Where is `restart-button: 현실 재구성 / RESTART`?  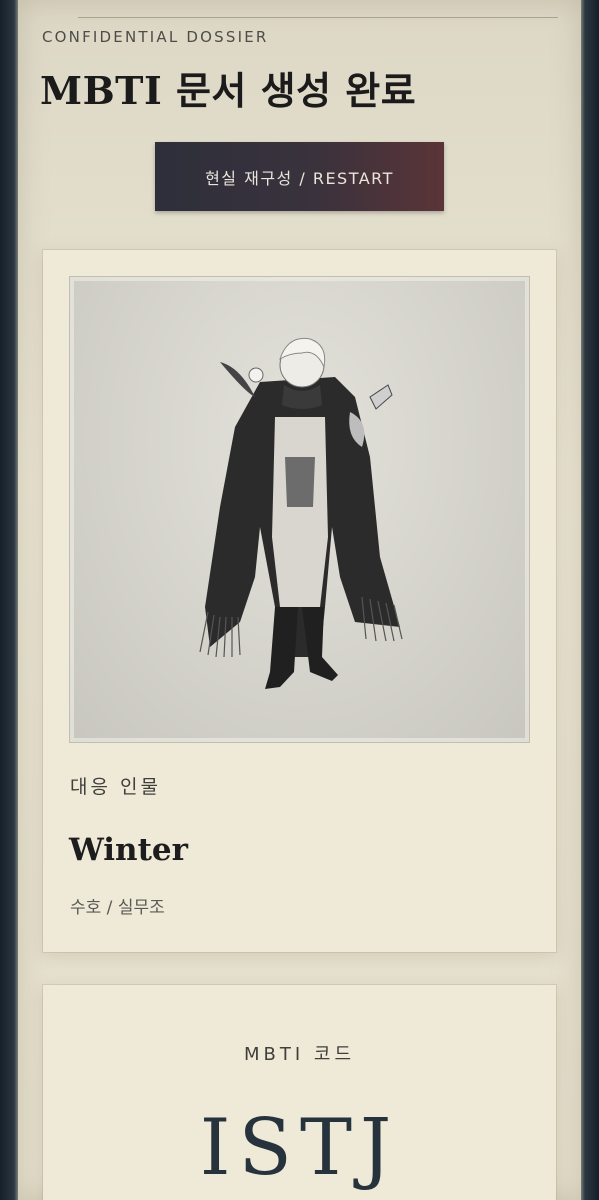
restart-button: 현실 재구성 / RESTART is located at coordinates (299, 176).